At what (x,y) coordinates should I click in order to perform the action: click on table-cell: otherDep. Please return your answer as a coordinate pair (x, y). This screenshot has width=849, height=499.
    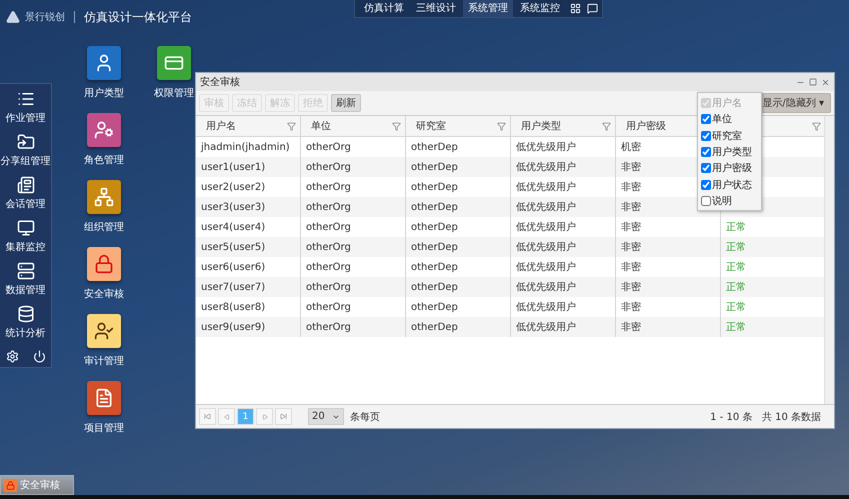
    Looking at the image, I should click on (458, 327).